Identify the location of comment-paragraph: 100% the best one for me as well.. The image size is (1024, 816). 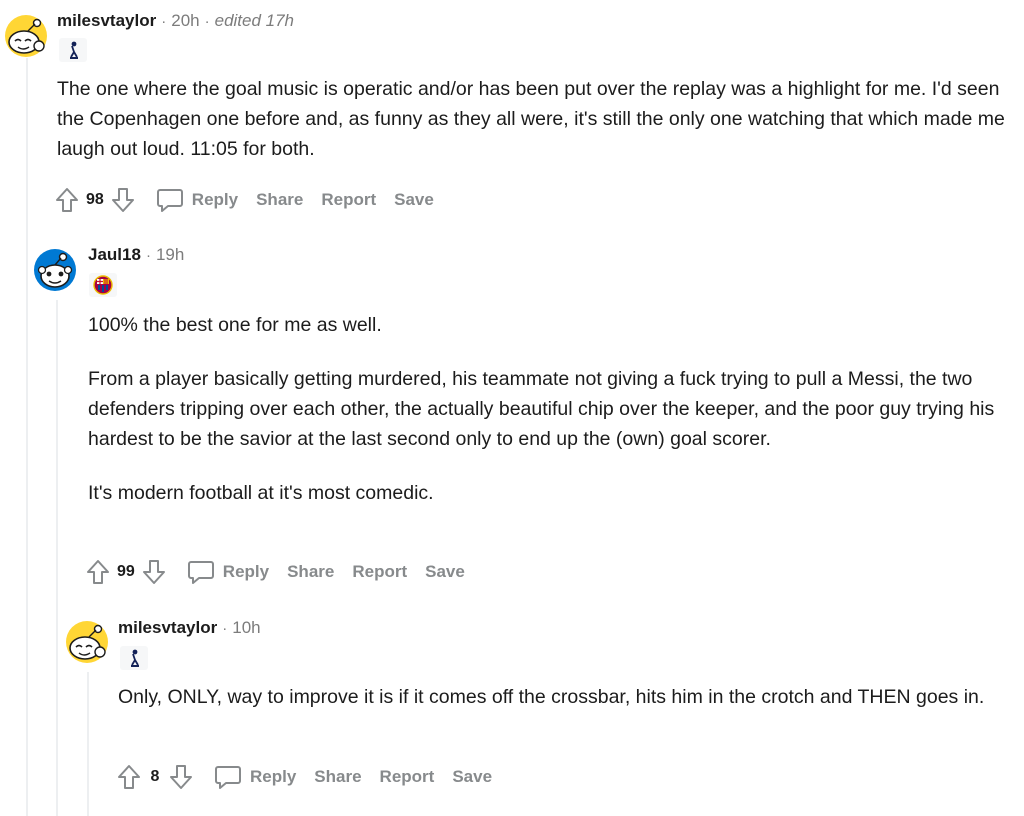
(235, 325).